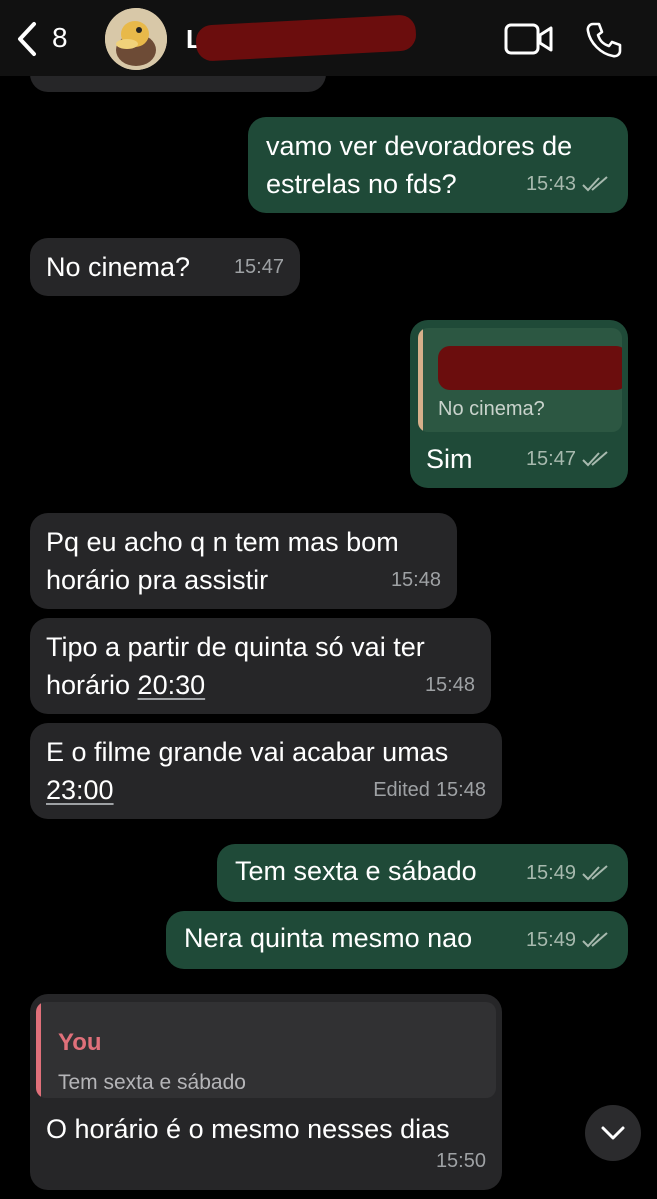  What do you see at coordinates (60, 38) in the screenshot?
I see `unread-count: 8` at bounding box center [60, 38].